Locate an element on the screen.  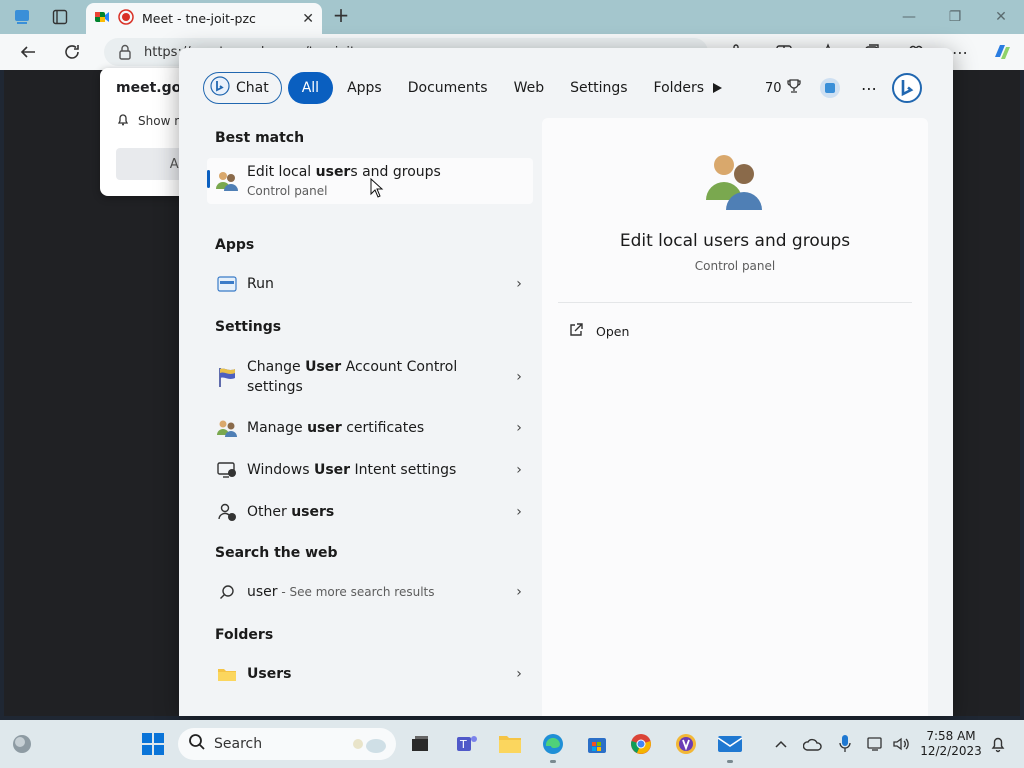
users-group-large-icon is located at coordinates (735, 183).